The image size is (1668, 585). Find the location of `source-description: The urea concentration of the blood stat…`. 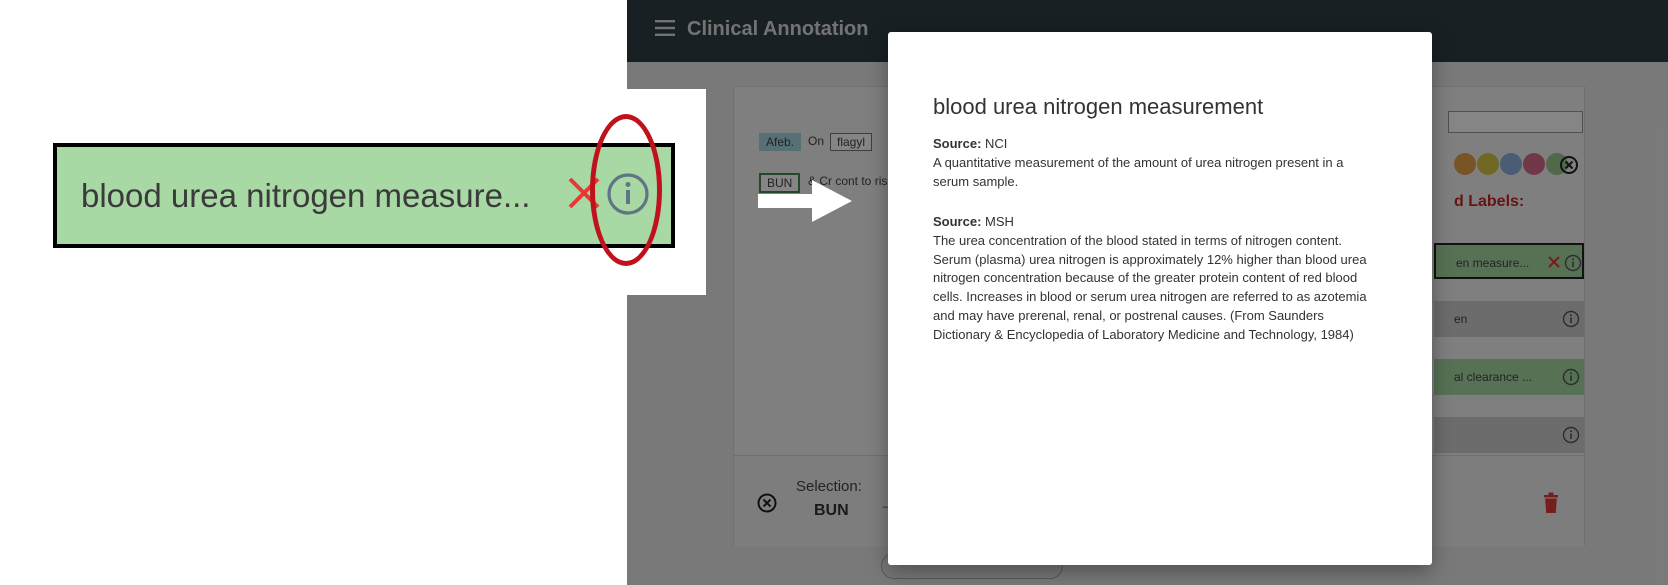

source-description: The urea concentration of the blood stat… is located at coordinates (1150, 287).